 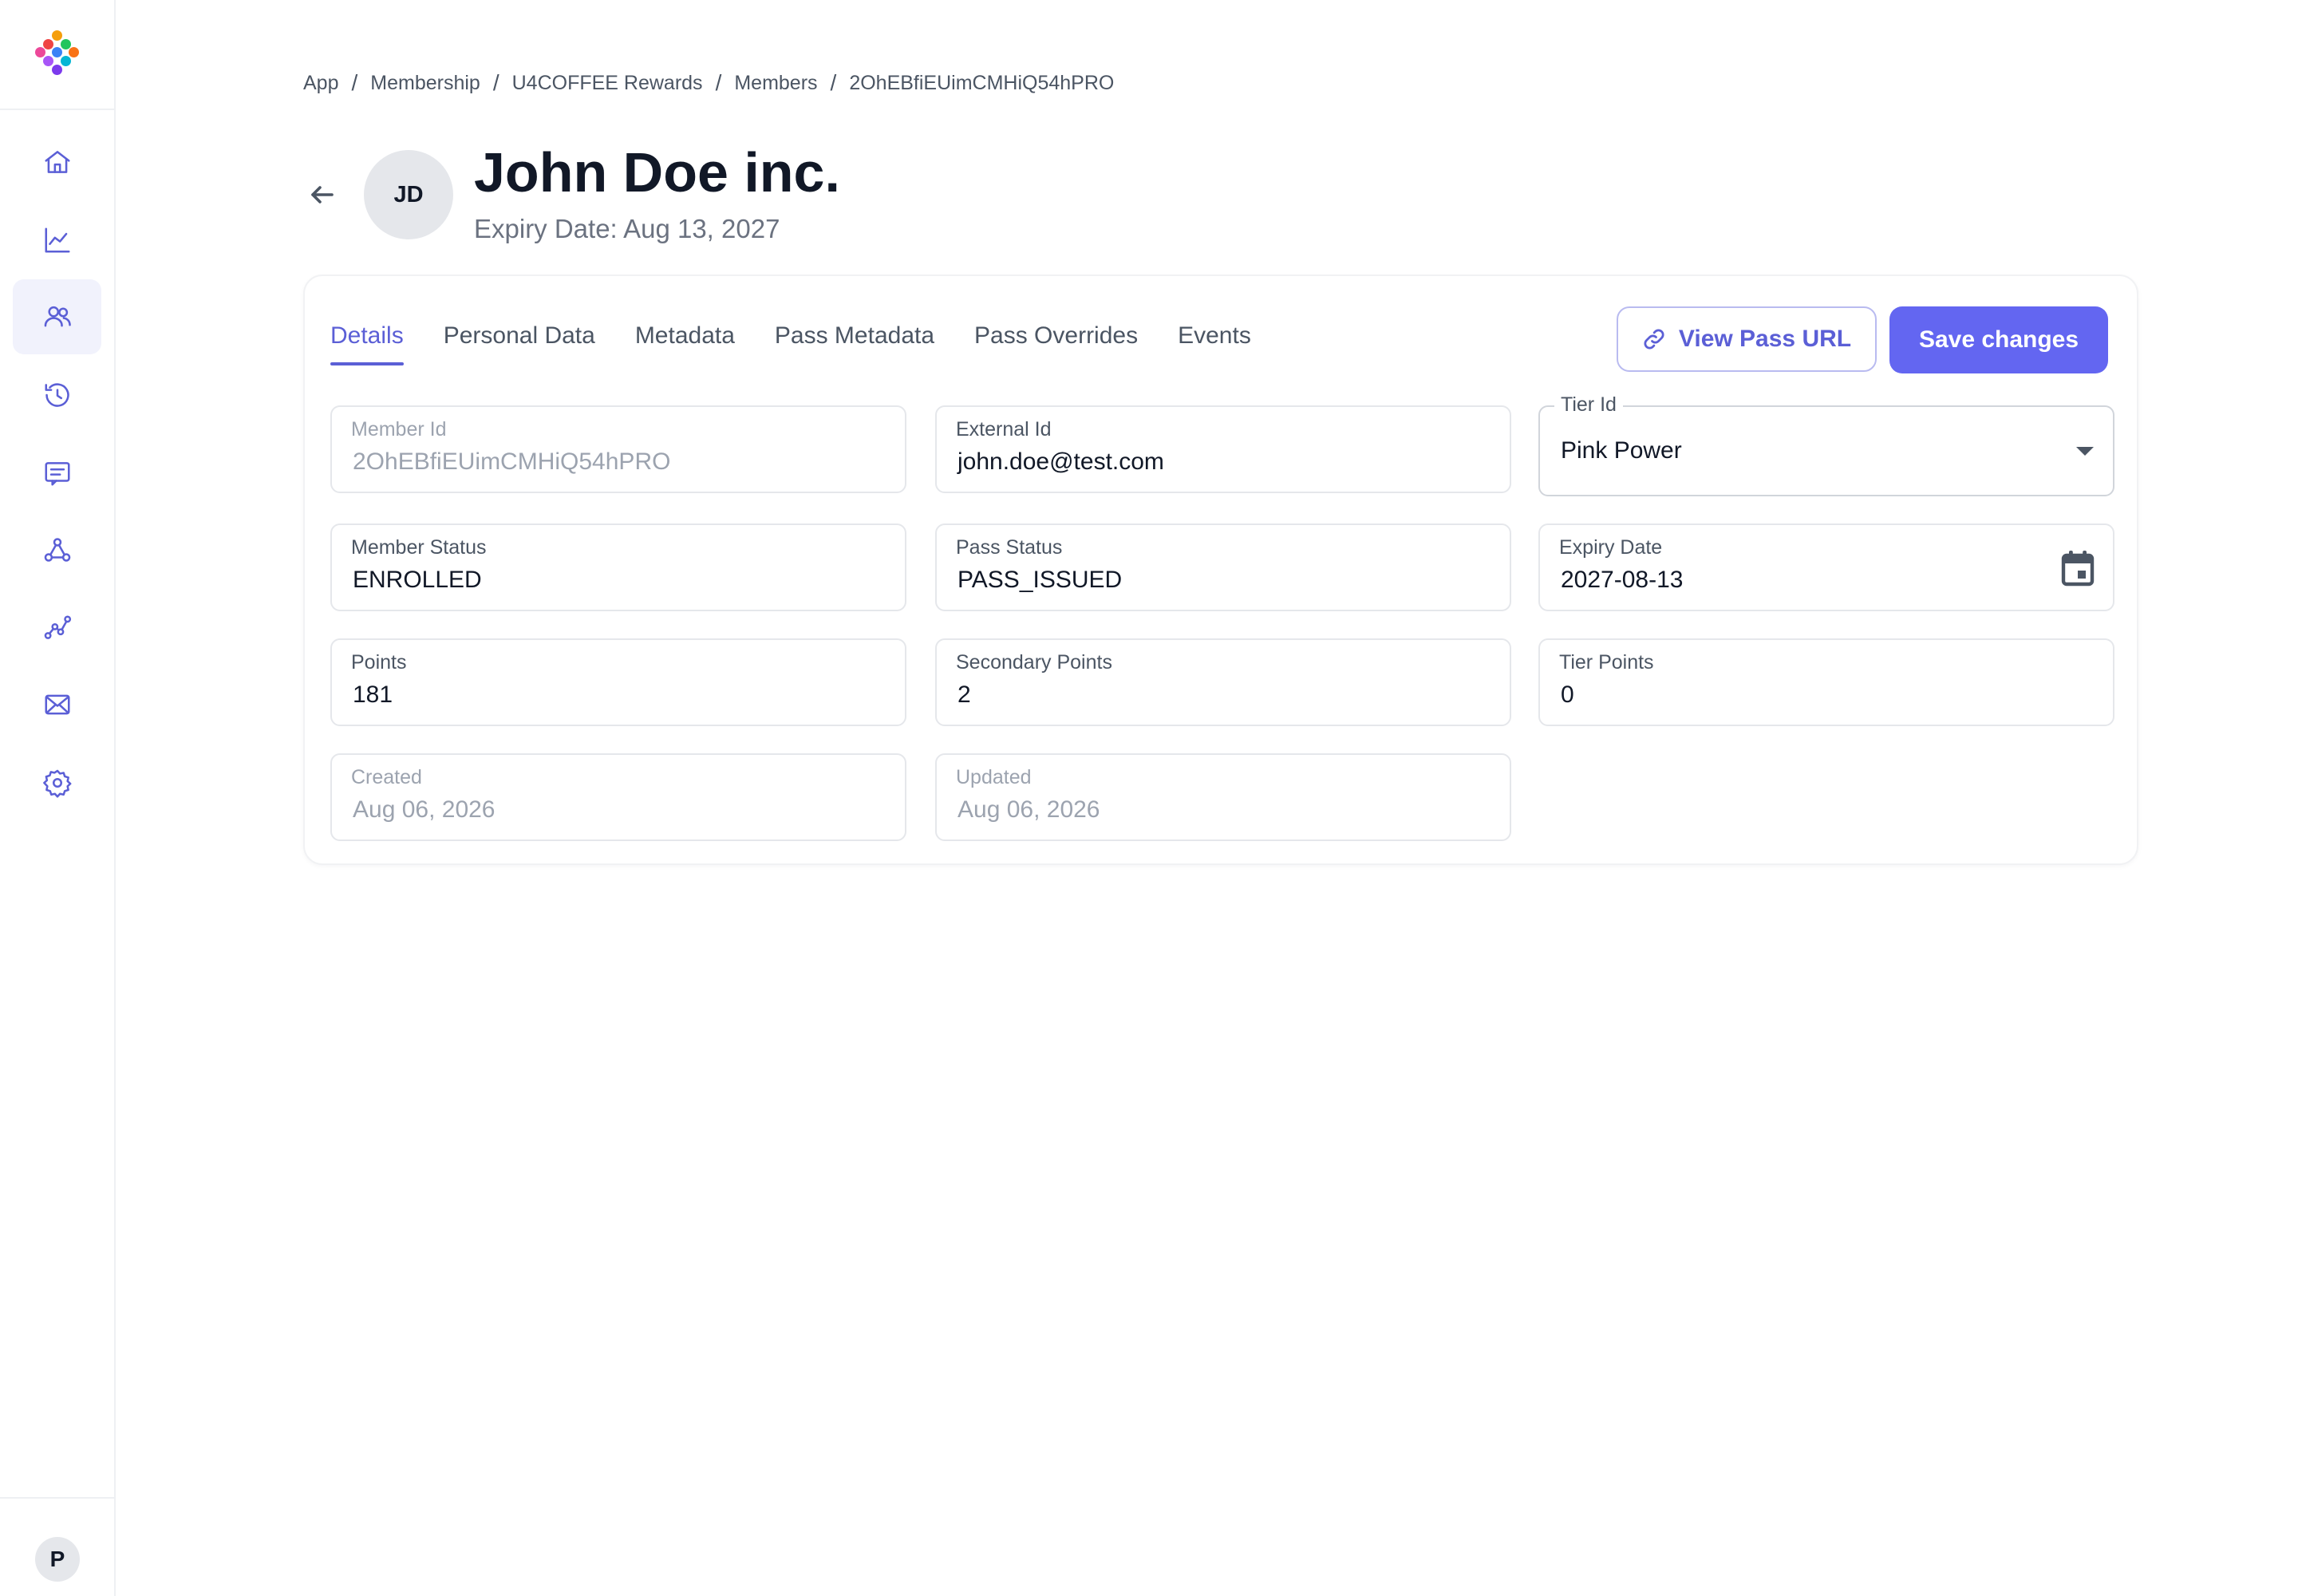 What do you see at coordinates (1826, 444) in the screenshot?
I see `tier-id-select: Tier Id Pink Power` at bounding box center [1826, 444].